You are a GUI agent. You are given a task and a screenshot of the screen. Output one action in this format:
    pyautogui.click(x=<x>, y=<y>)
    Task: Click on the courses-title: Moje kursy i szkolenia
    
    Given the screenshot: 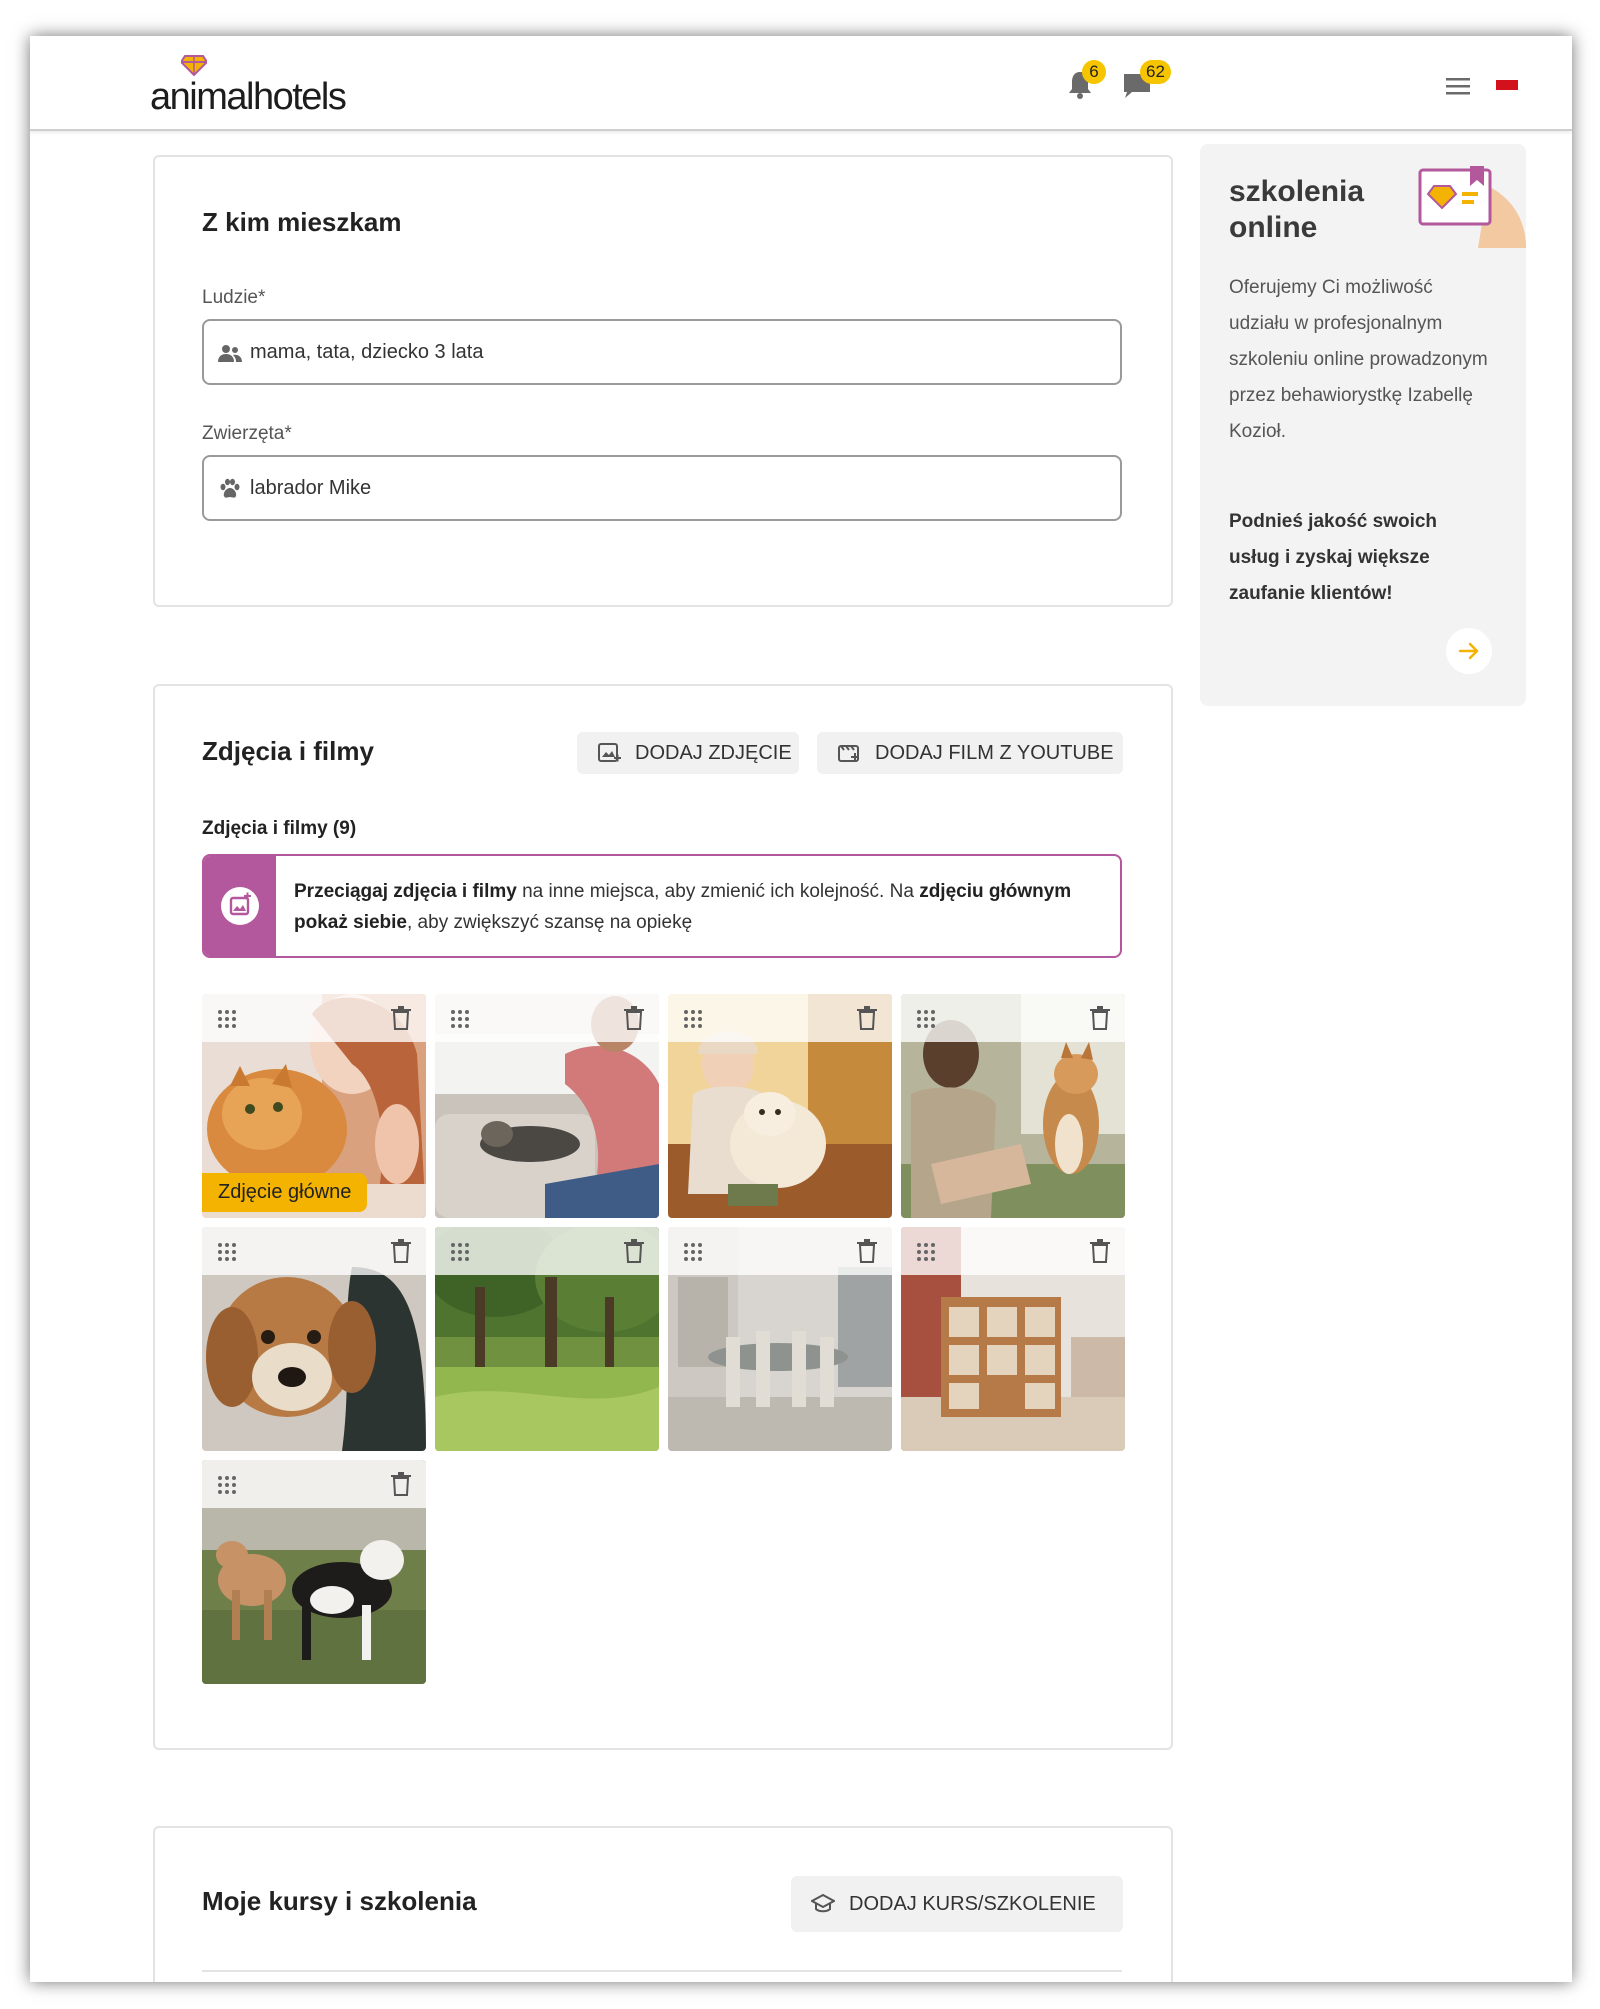 What is the action you would take?
    pyautogui.click(x=339, y=1901)
    